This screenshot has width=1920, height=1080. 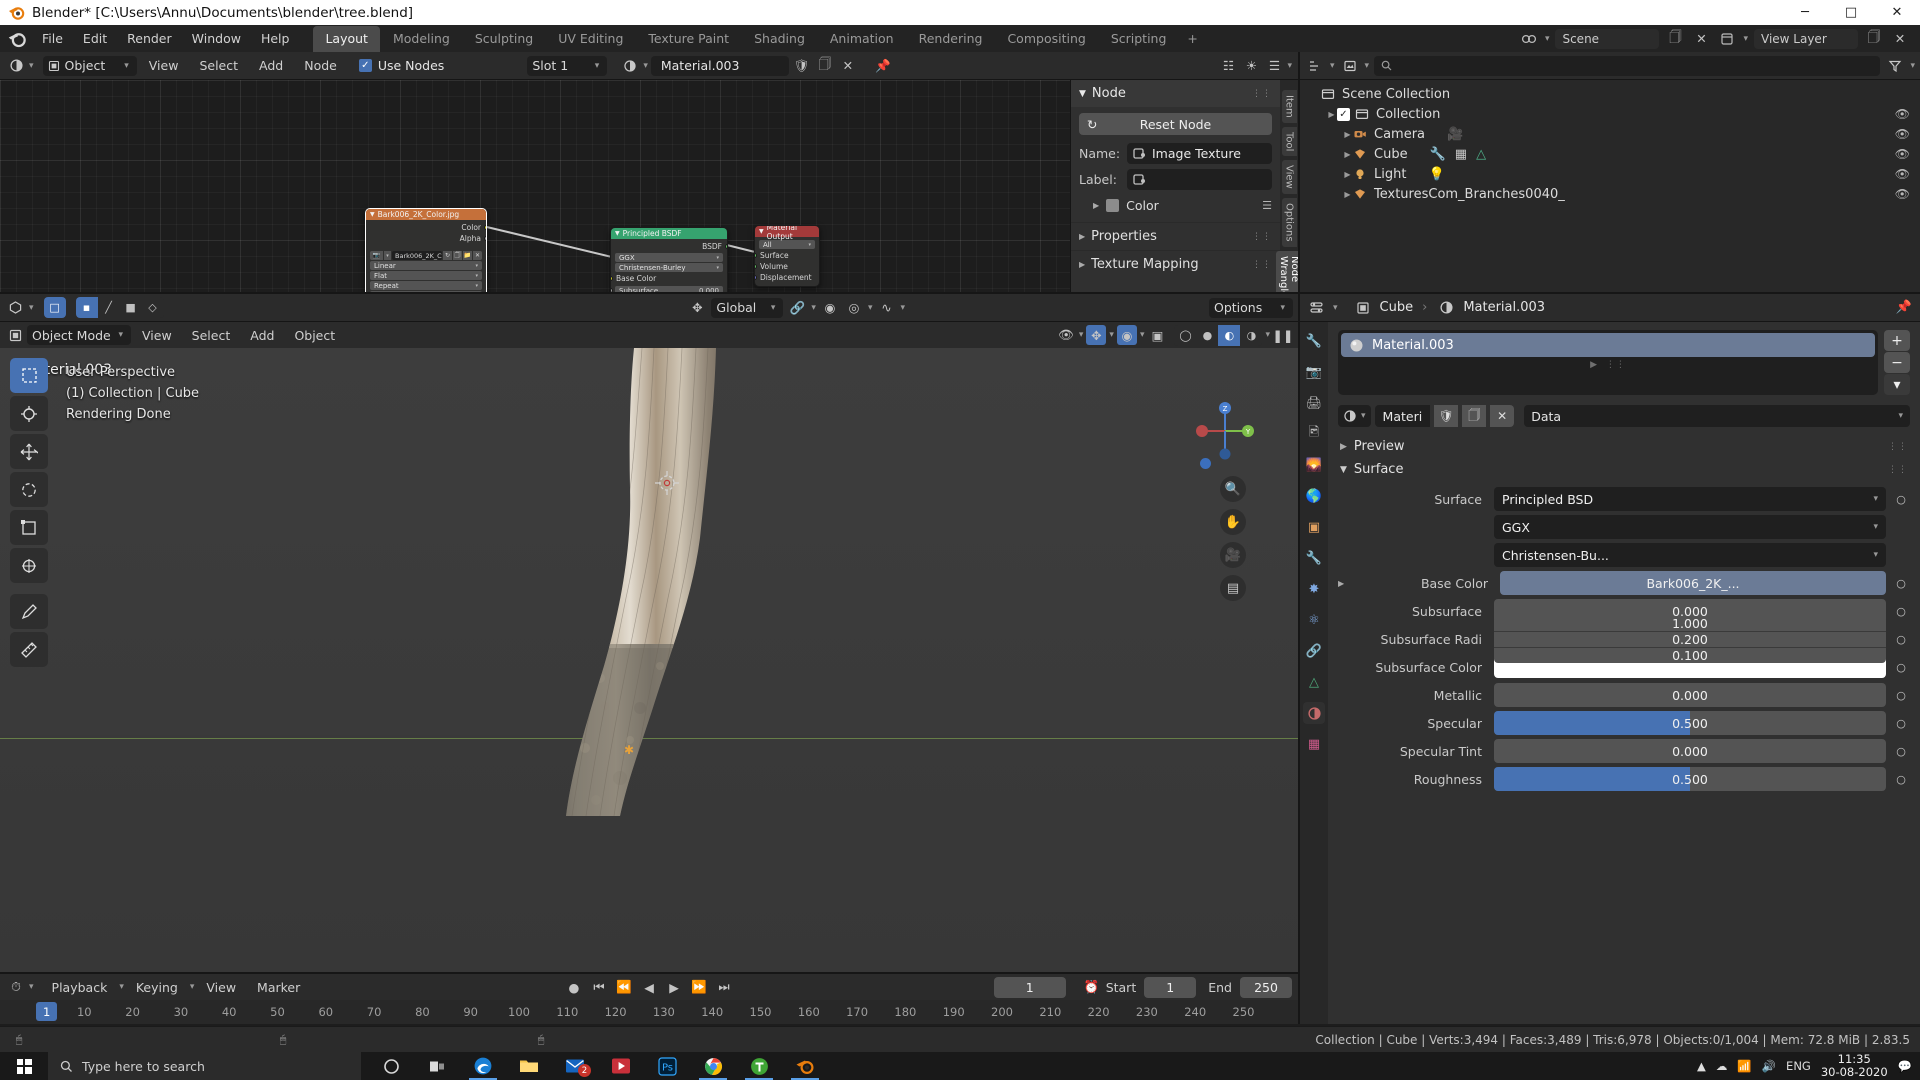 What do you see at coordinates (951, 39) in the screenshot?
I see `workspace-tab-rendering: Rendering` at bounding box center [951, 39].